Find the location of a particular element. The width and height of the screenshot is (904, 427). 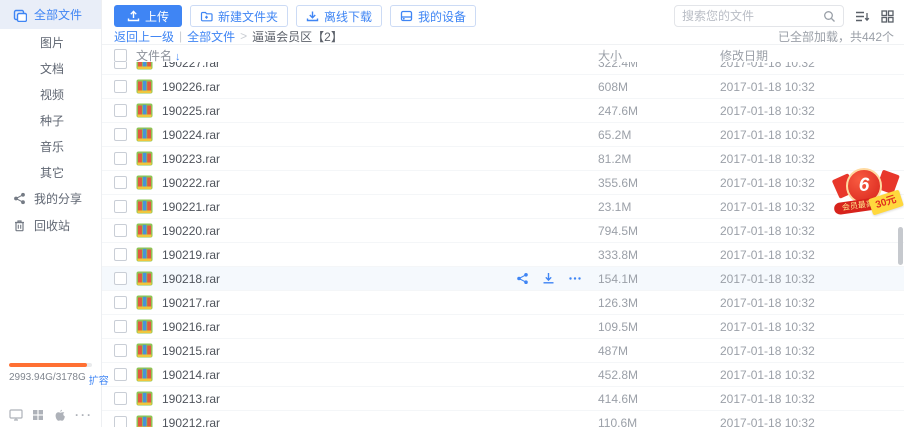

more-clients-icon: ··· is located at coordinates (84, 415).